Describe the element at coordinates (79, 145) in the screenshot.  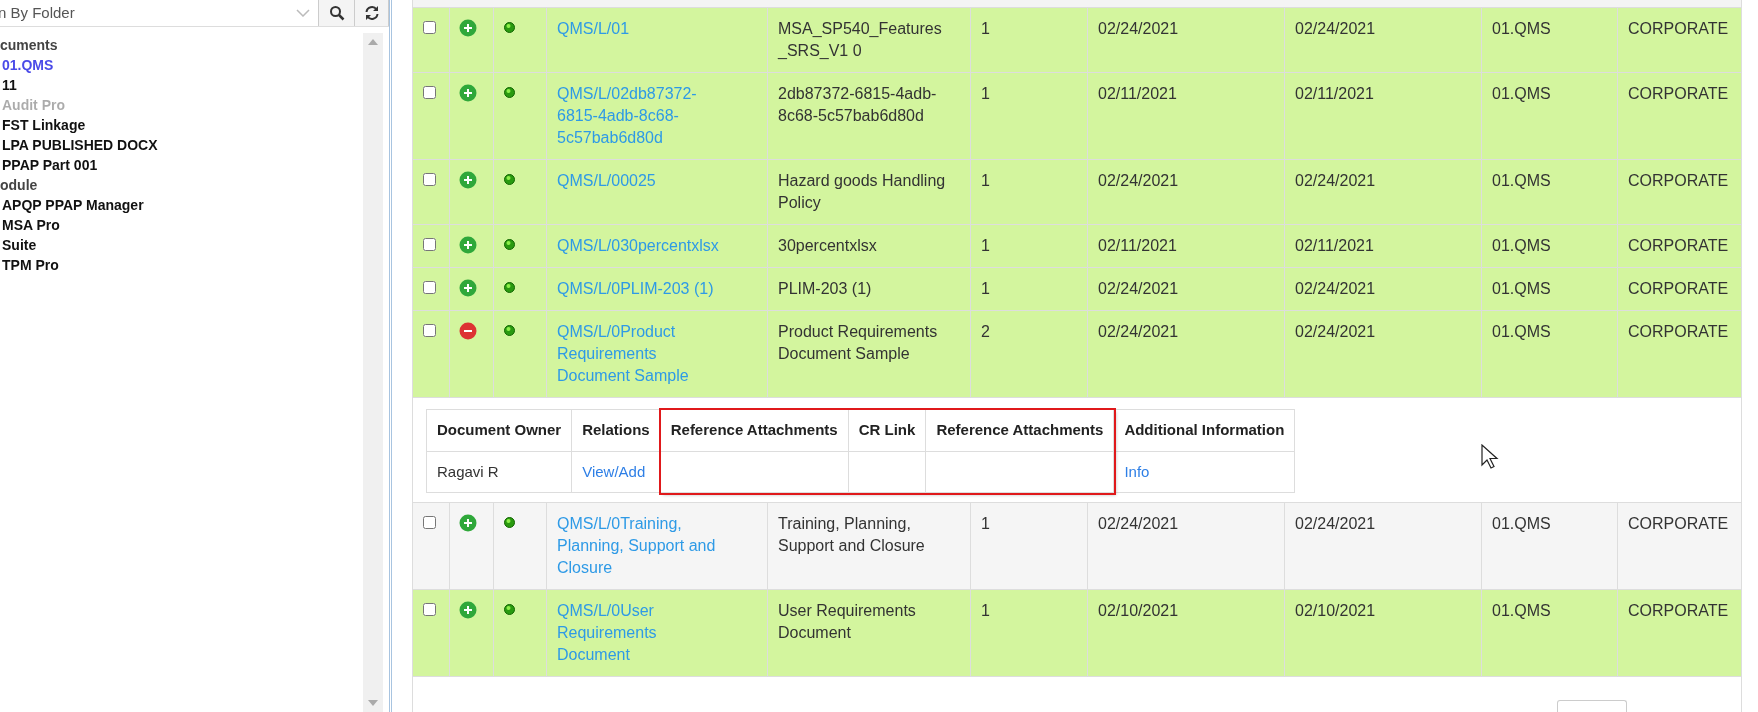
I see `tree-item: LPA PUBLISHED DOCX` at that location.